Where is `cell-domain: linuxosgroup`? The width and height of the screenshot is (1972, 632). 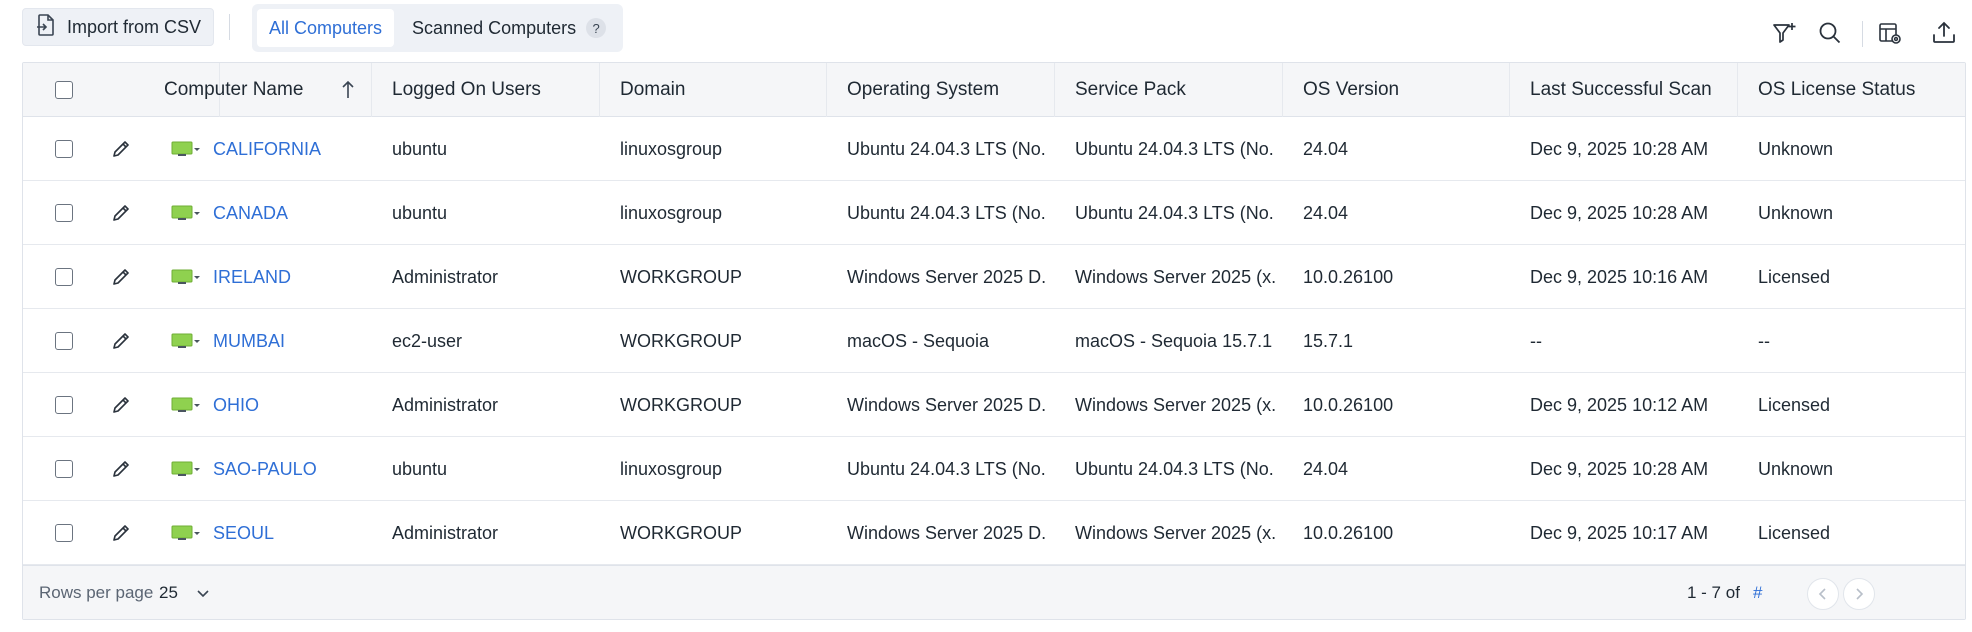 cell-domain: linuxosgroup is located at coordinates (671, 148).